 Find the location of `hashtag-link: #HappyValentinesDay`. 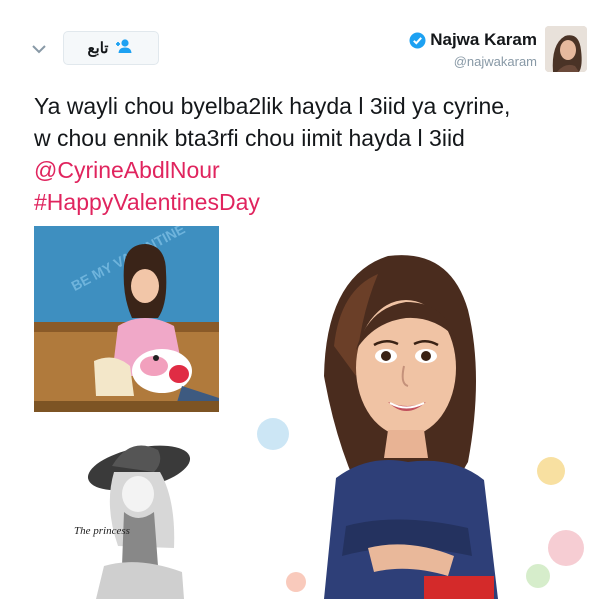

hashtag-link: #HappyValentinesDay is located at coordinates (314, 202).